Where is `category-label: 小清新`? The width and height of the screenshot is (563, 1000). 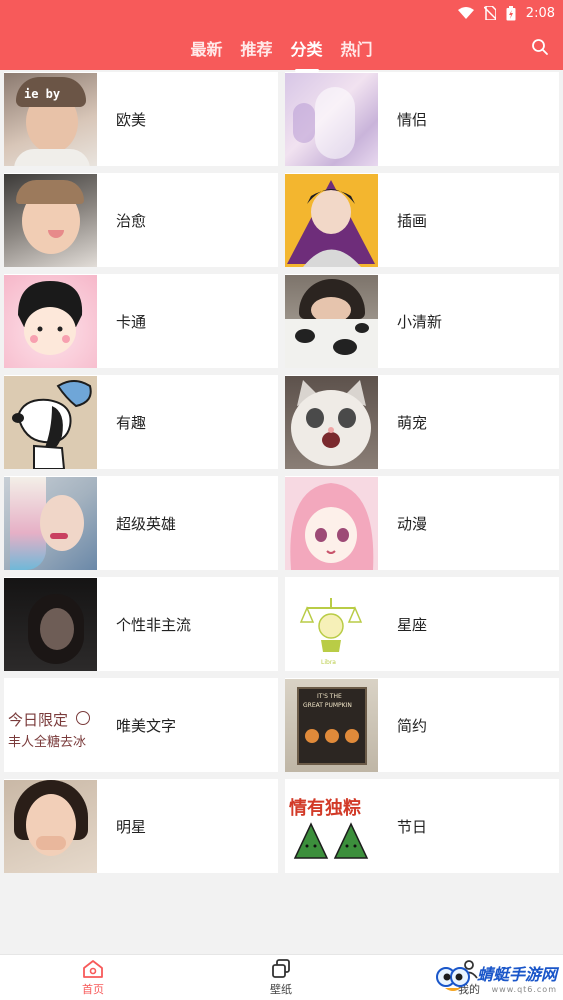 category-label: 小清新 is located at coordinates (420, 321).